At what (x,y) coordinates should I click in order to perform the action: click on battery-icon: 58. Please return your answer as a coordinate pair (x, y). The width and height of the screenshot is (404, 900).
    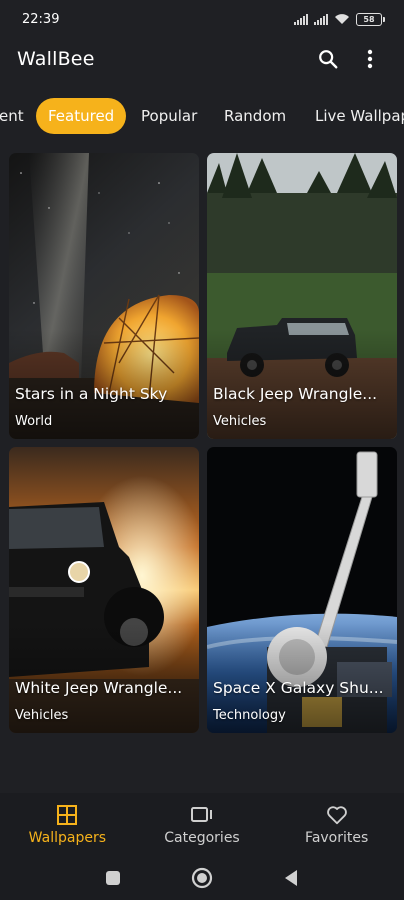
    Looking at the image, I should click on (370, 19).